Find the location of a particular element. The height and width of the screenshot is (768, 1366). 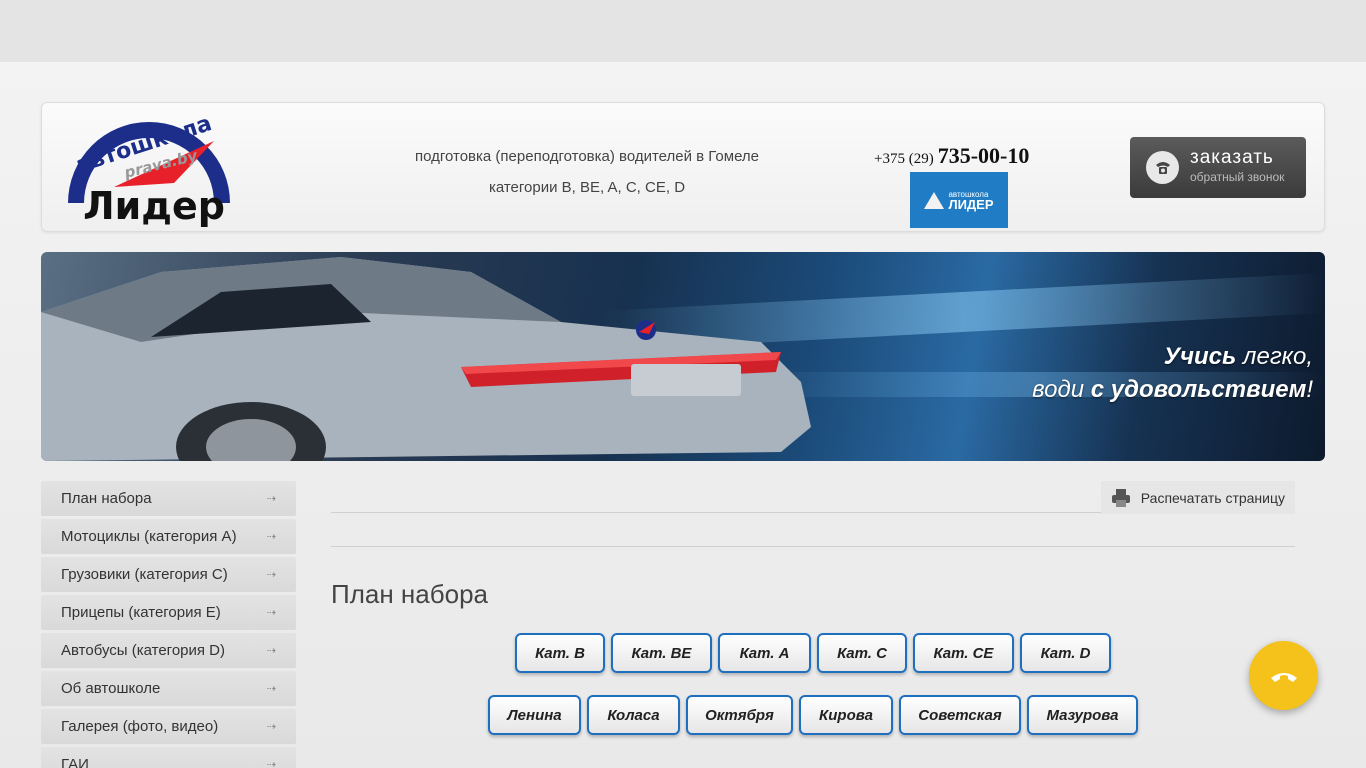

print-button: Распечатать страницу is located at coordinates (1197, 497).